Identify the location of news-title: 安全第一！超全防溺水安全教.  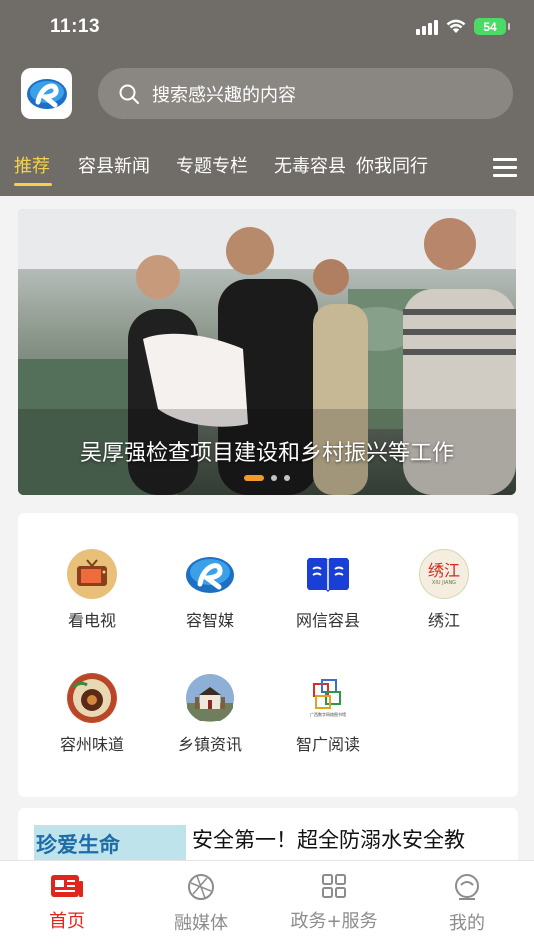
(328, 840).